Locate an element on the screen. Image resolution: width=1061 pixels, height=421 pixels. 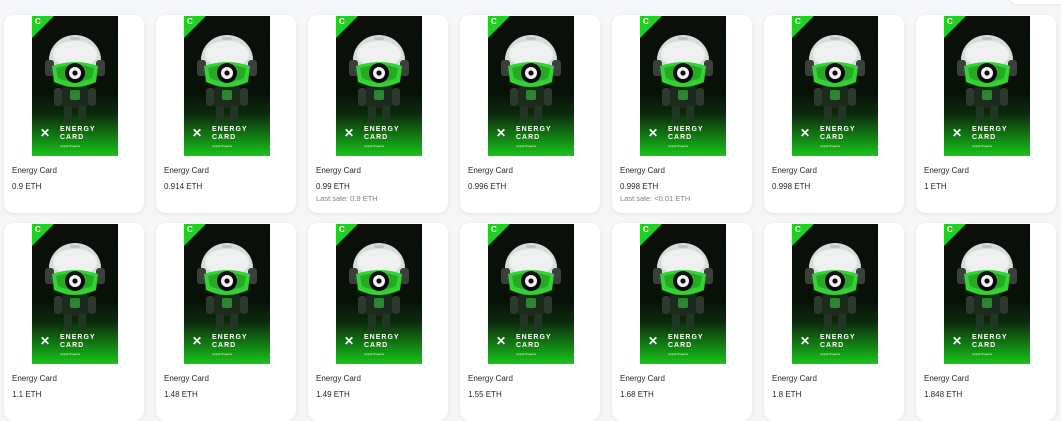
card-last-sale: Last sale: <0.01 ETH is located at coordinates (655, 198).